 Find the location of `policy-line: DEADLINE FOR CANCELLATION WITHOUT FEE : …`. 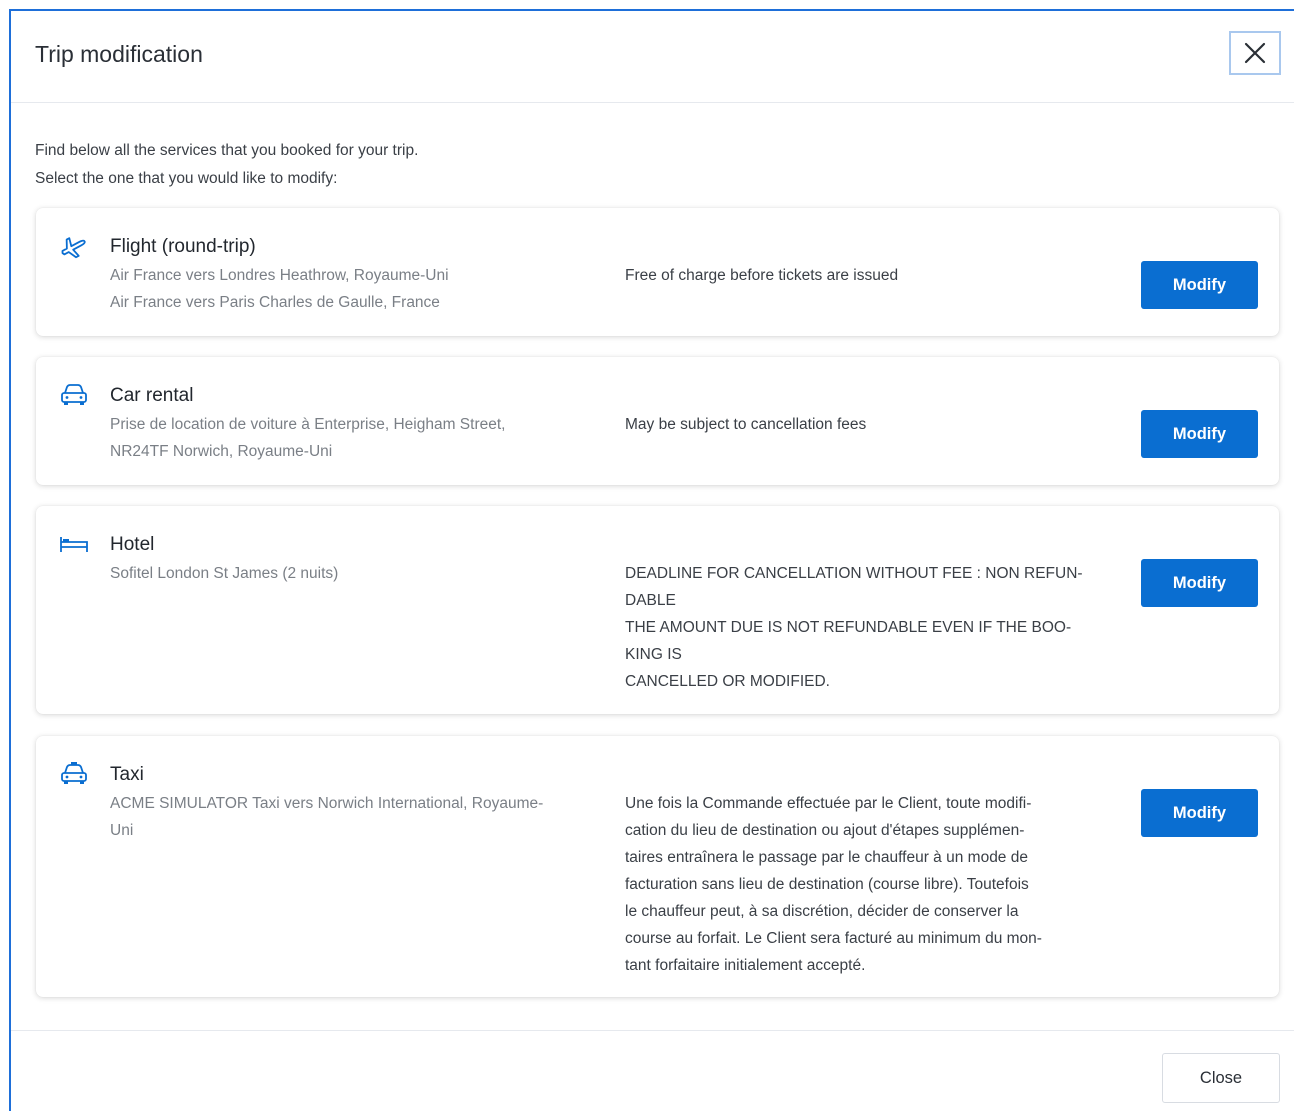

policy-line: DEADLINE FOR CANCELLATION WITHOUT FEE : … is located at coordinates (854, 573).